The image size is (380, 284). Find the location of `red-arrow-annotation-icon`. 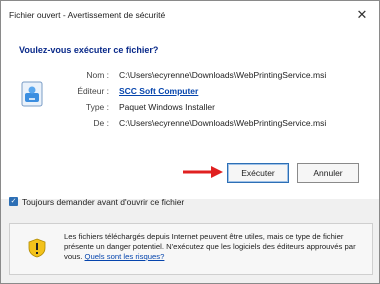

red-arrow-annotation-icon is located at coordinates (203, 172).